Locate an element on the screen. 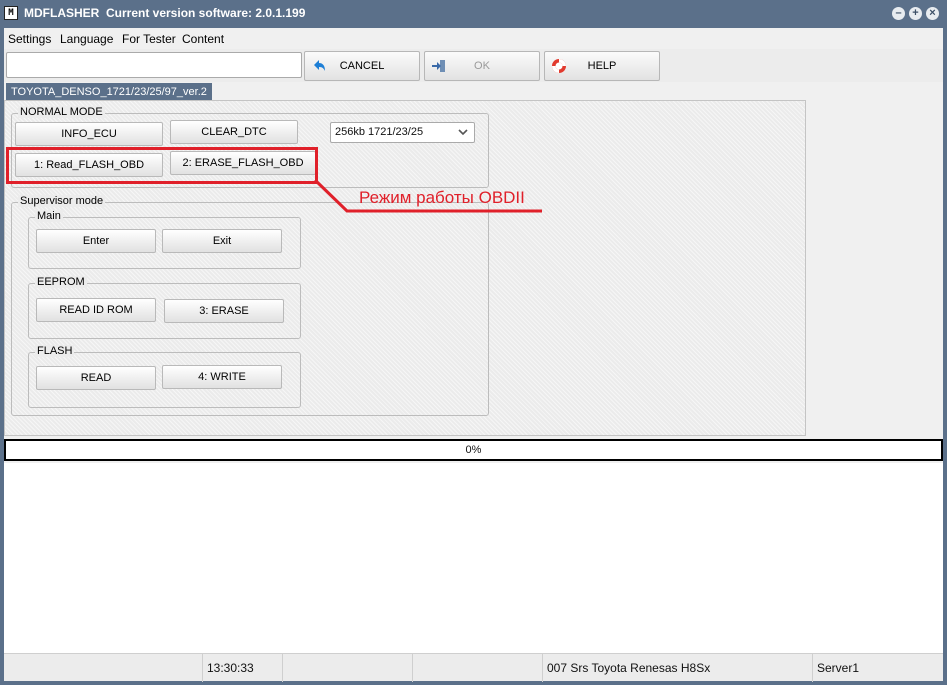 Image resolution: width=947 pixels, height=685 pixels. menu-settings: Settings is located at coordinates (29, 39).